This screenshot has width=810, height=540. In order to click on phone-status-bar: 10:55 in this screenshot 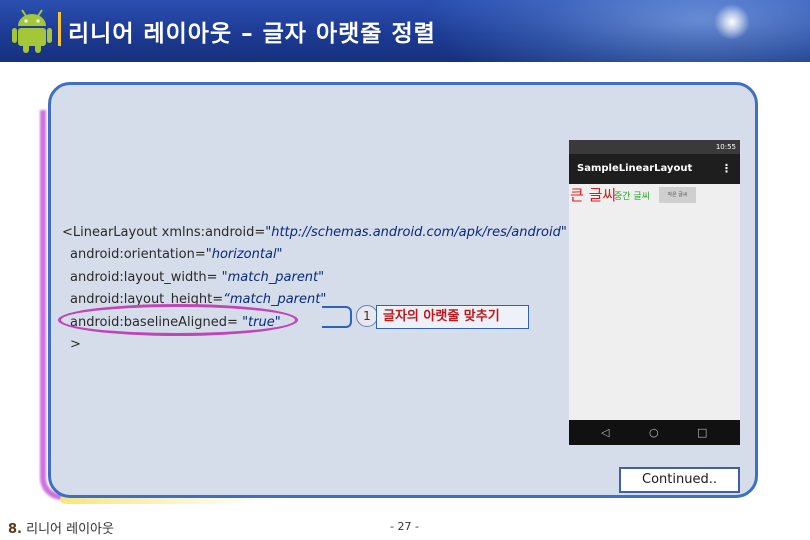, I will do `click(654, 147)`.